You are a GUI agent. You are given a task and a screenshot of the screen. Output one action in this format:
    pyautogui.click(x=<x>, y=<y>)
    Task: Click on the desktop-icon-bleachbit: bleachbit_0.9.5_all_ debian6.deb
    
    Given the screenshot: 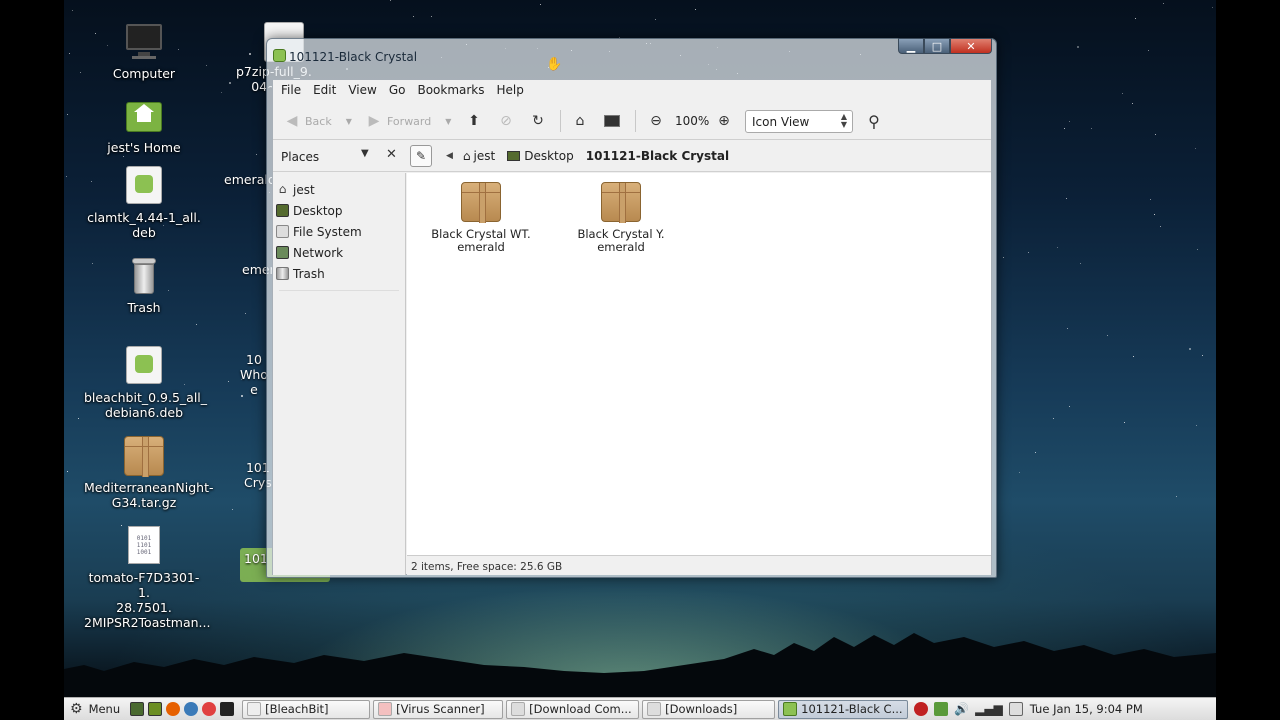 What is the action you would take?
    pyautogui.click(x=145, y=383)
    